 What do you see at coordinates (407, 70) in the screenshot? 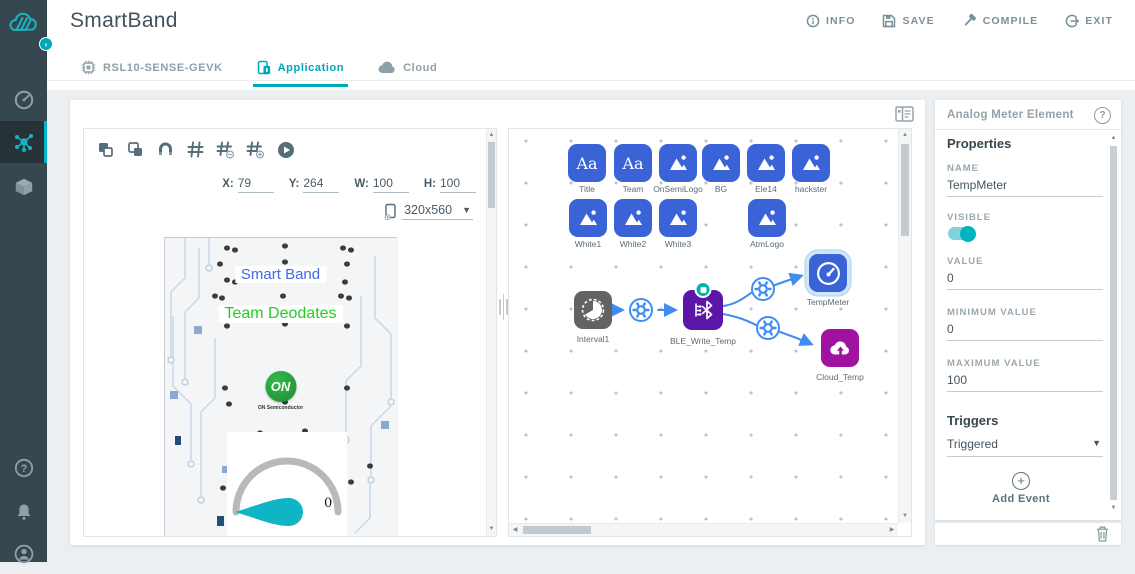
I see `tab-cloud: Cloud` at bounding box center [407, 70].